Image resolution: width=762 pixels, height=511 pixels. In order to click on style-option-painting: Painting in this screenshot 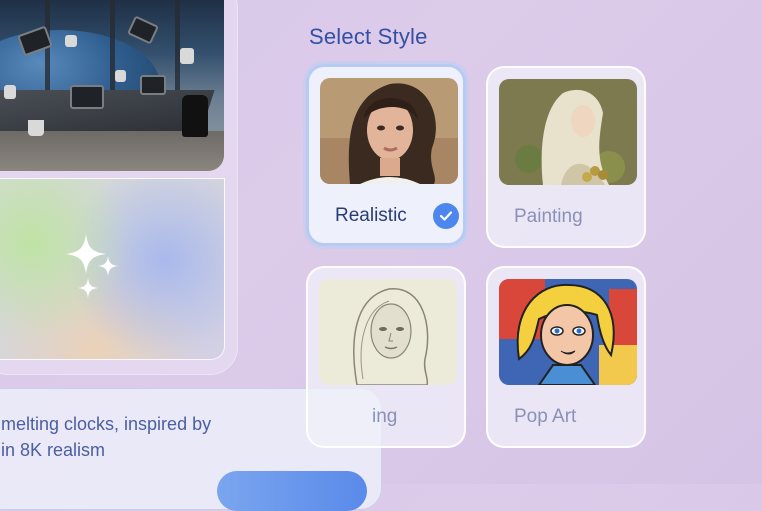, I will do `click(566, 157)`.